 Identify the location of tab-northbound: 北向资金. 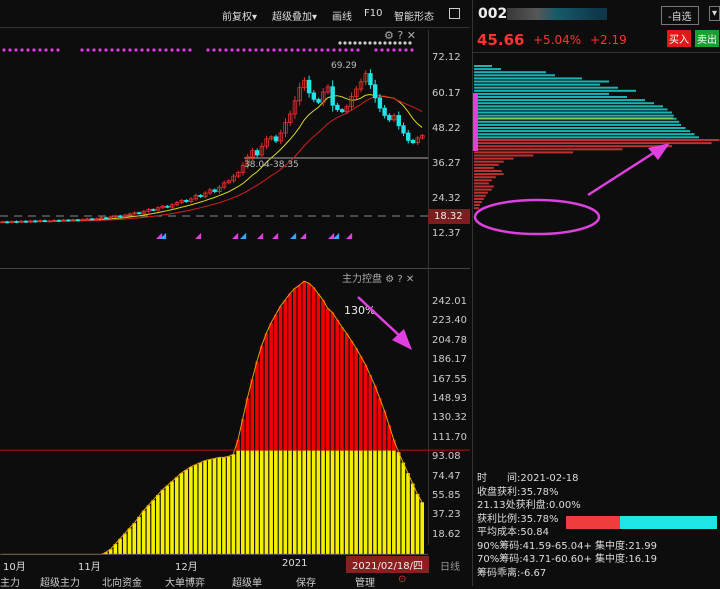
(122, 581).